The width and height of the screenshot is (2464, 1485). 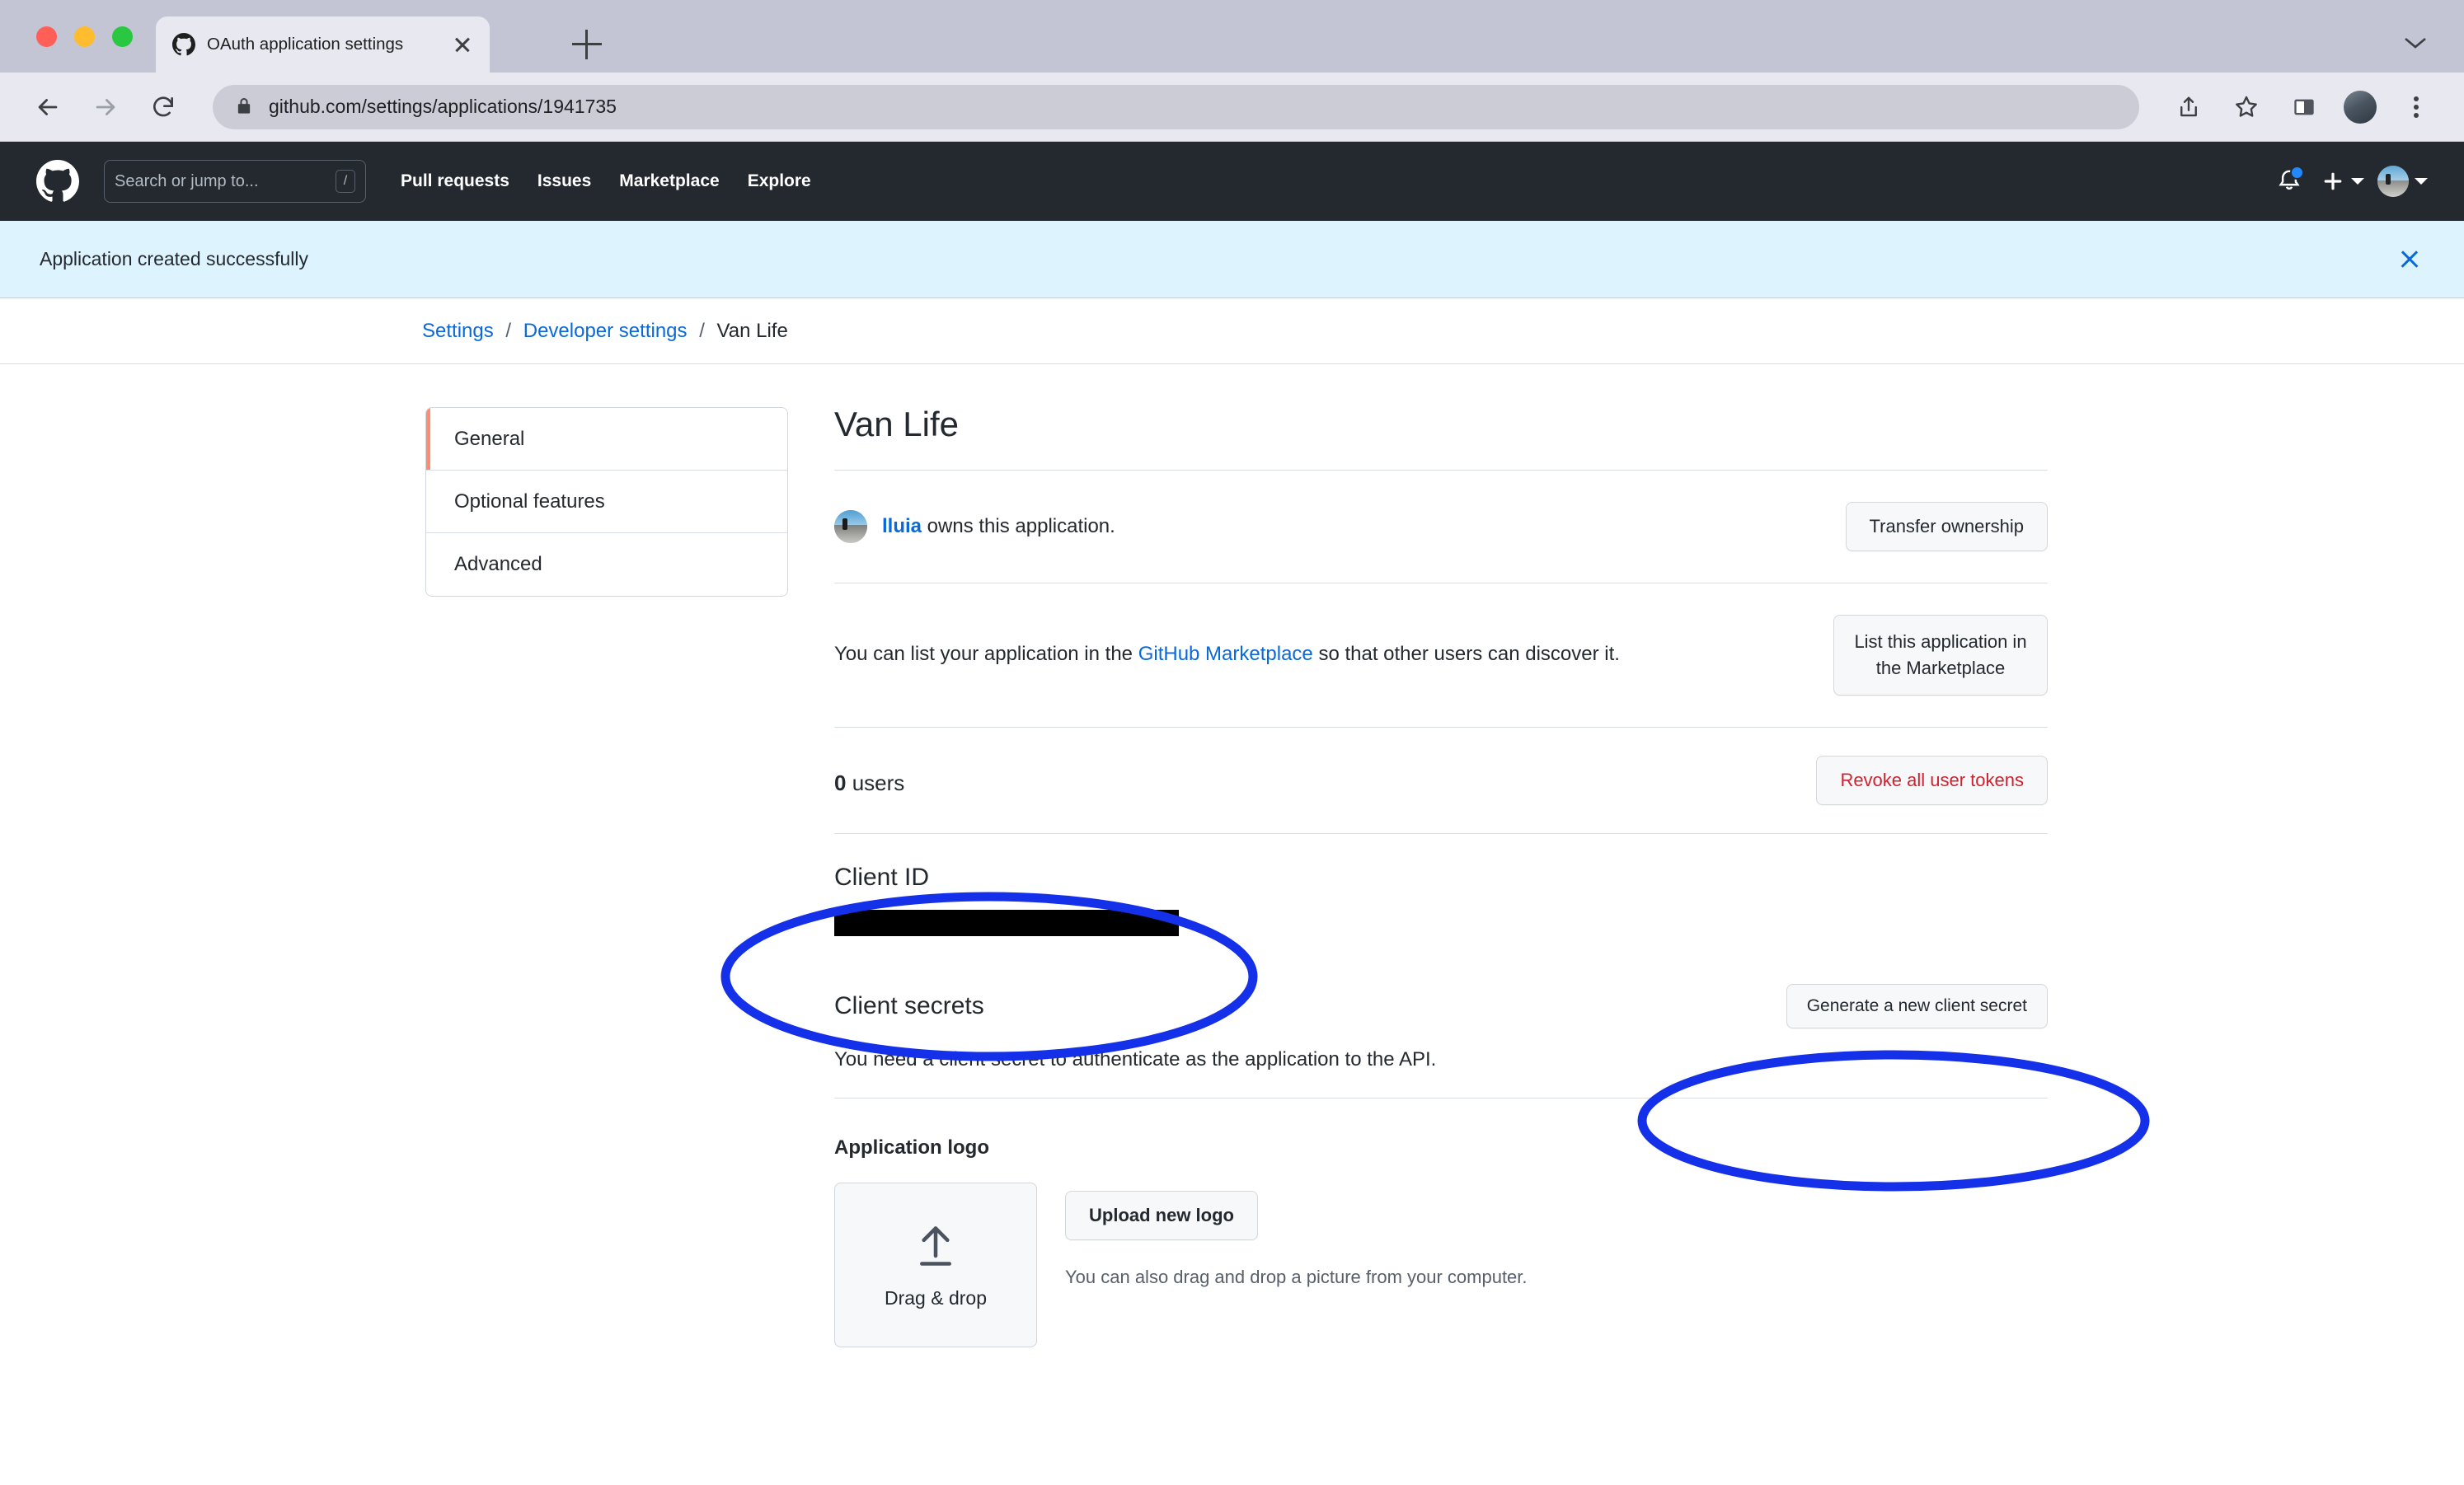 I want to click on breadcrumb-bar: Settings / Developer settings / Van Life, so click(x=1232, y=331).